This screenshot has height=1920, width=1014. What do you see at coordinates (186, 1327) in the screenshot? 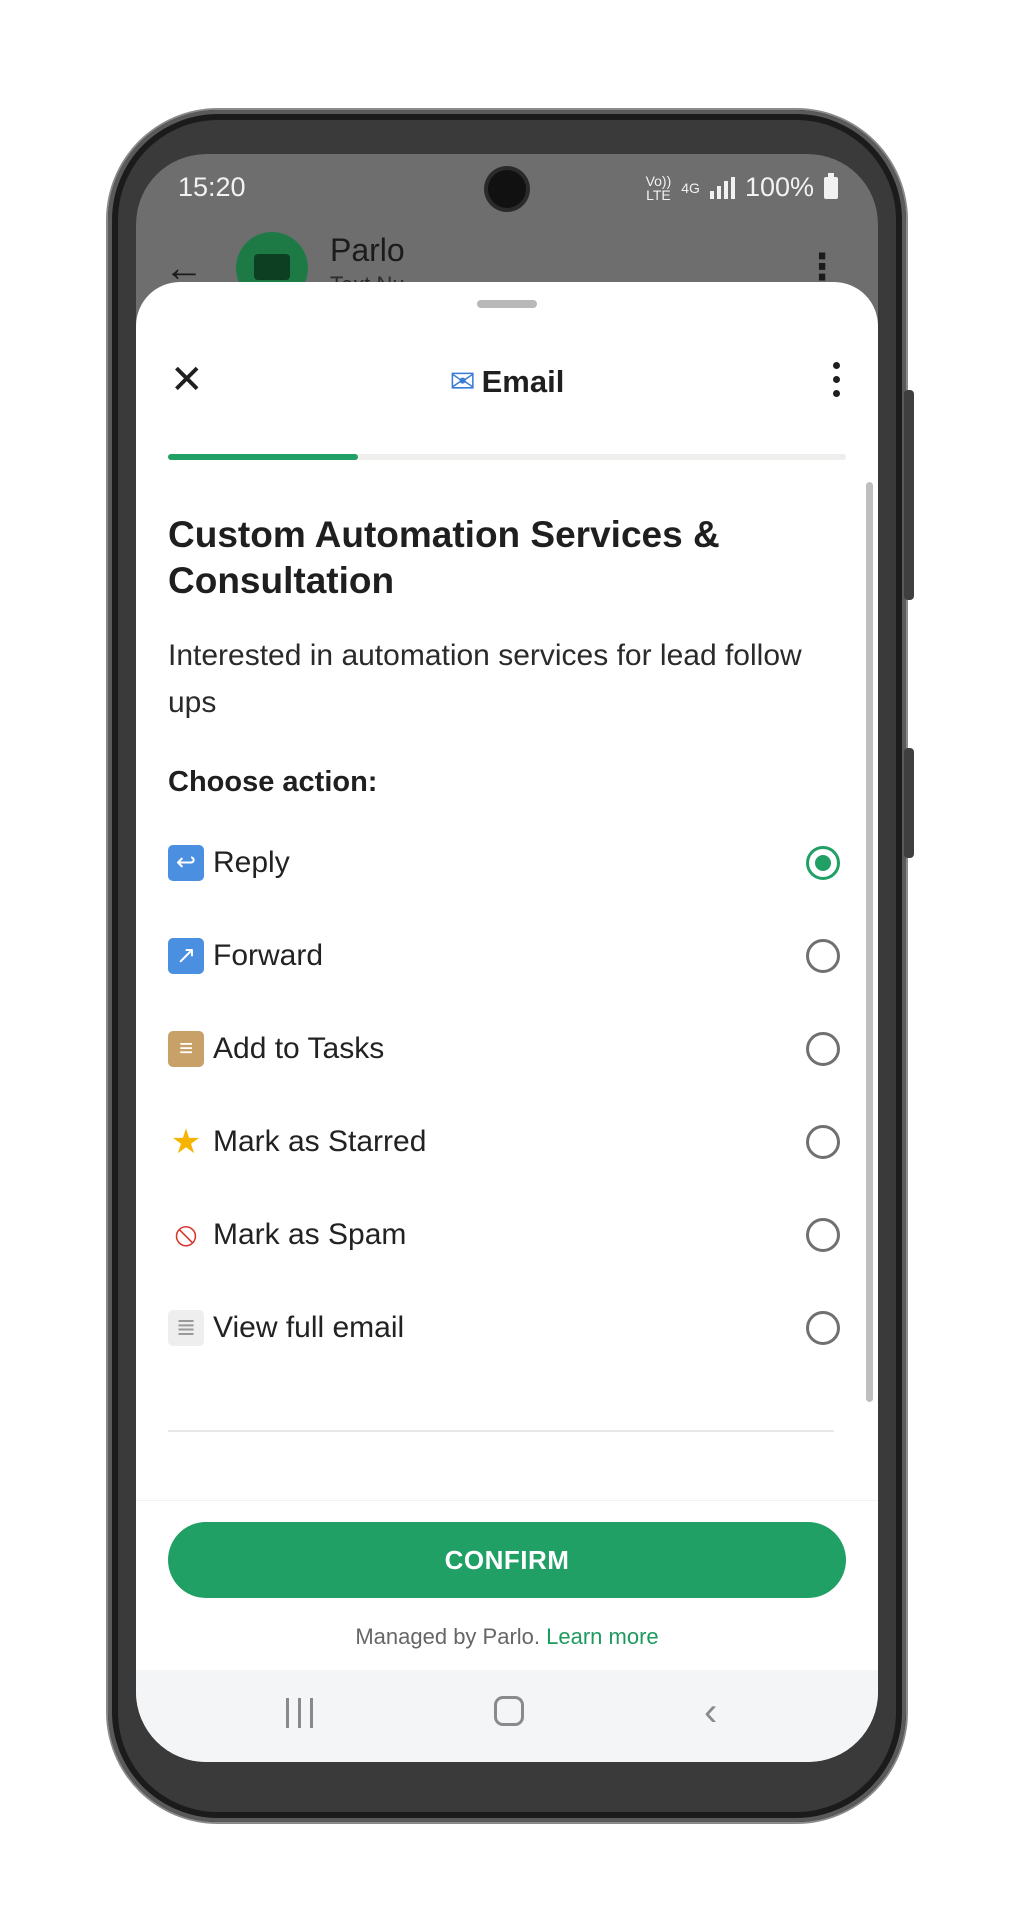
I see `document-icon: ≣` at bounding box center [186, 1327].